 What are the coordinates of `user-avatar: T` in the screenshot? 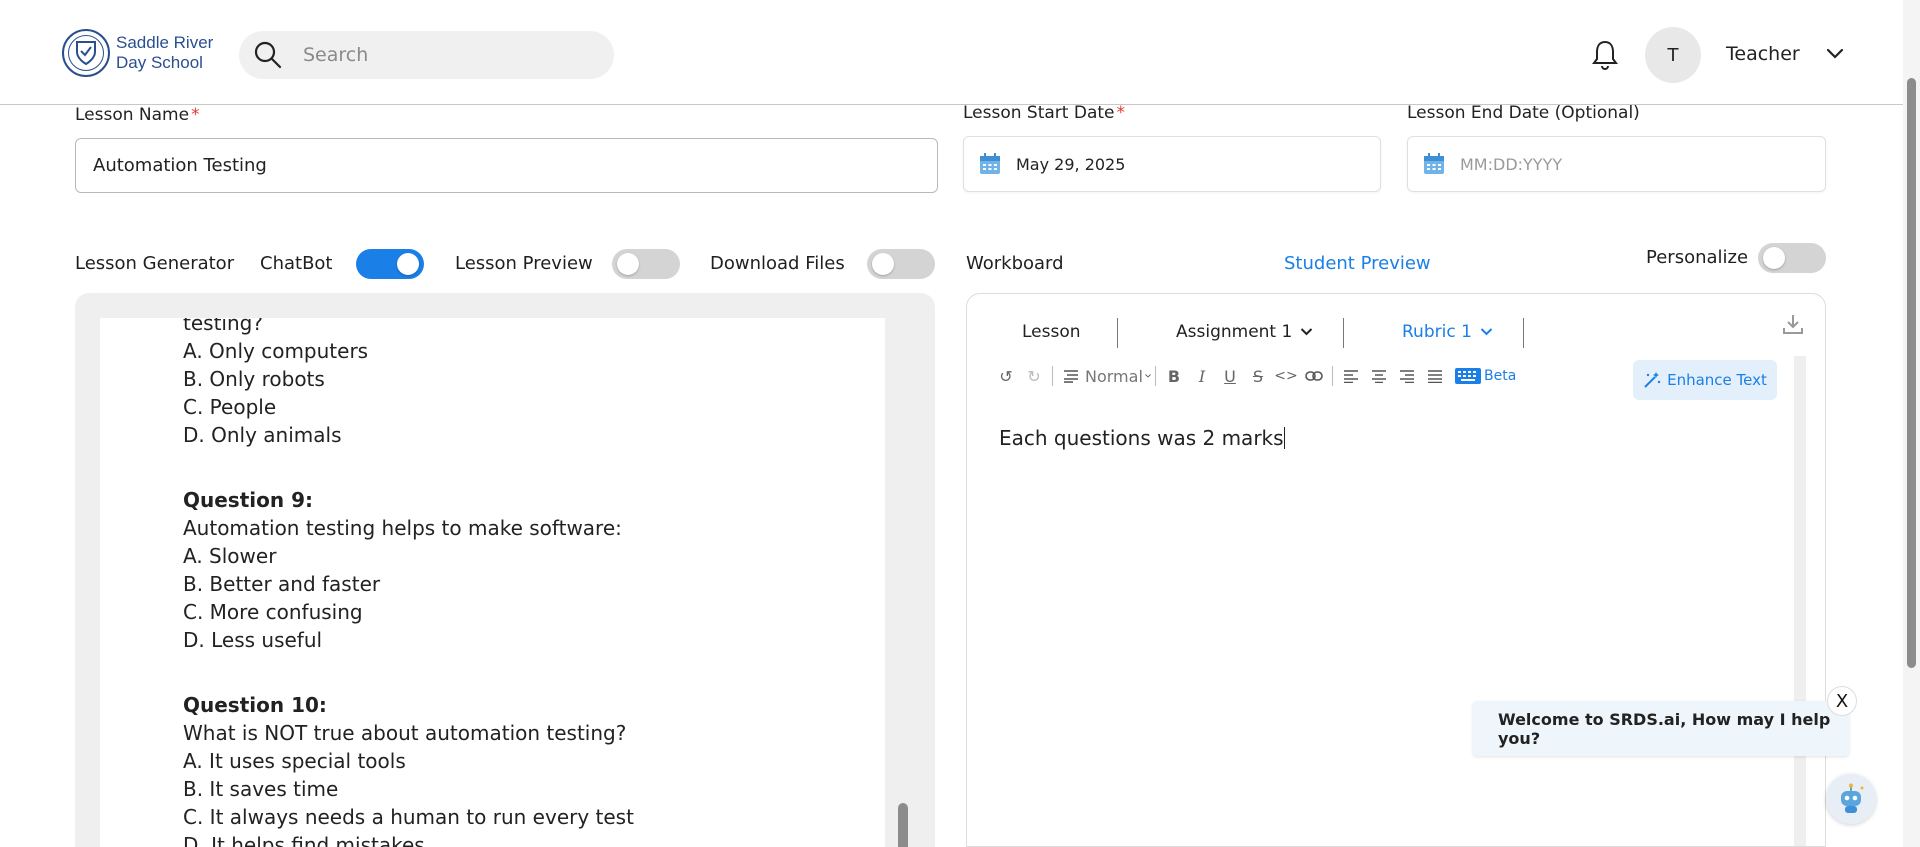 It's located at (1673, 55).